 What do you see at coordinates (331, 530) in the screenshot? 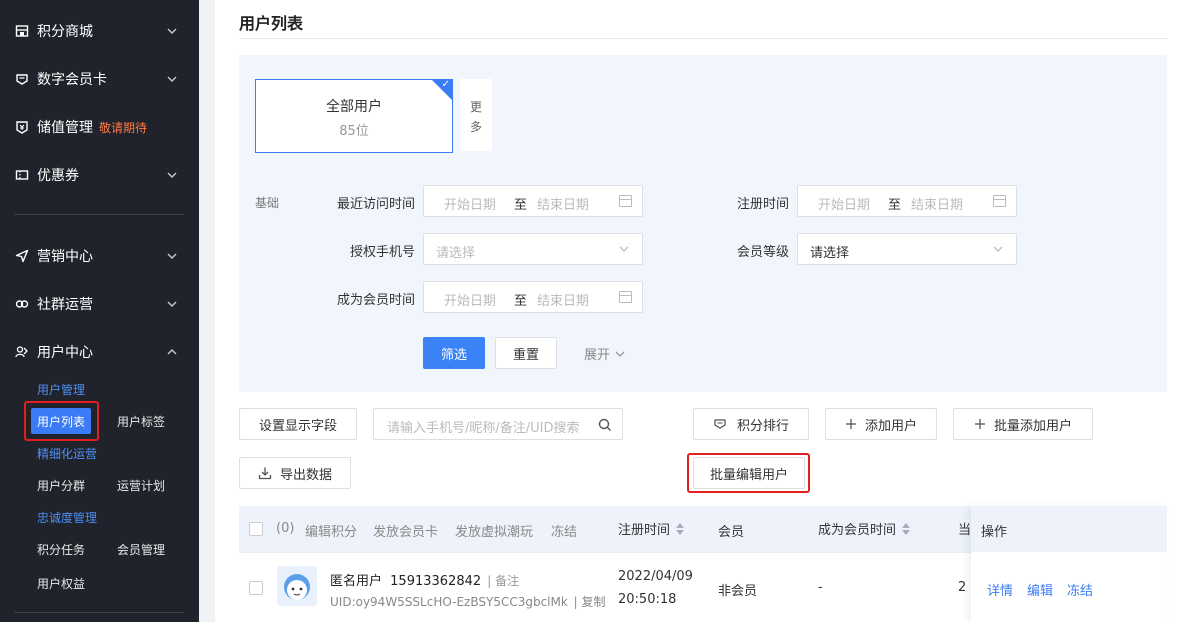
I see `bulk-edit-points-action: 编辑积分` at bounding box center [331, 530].